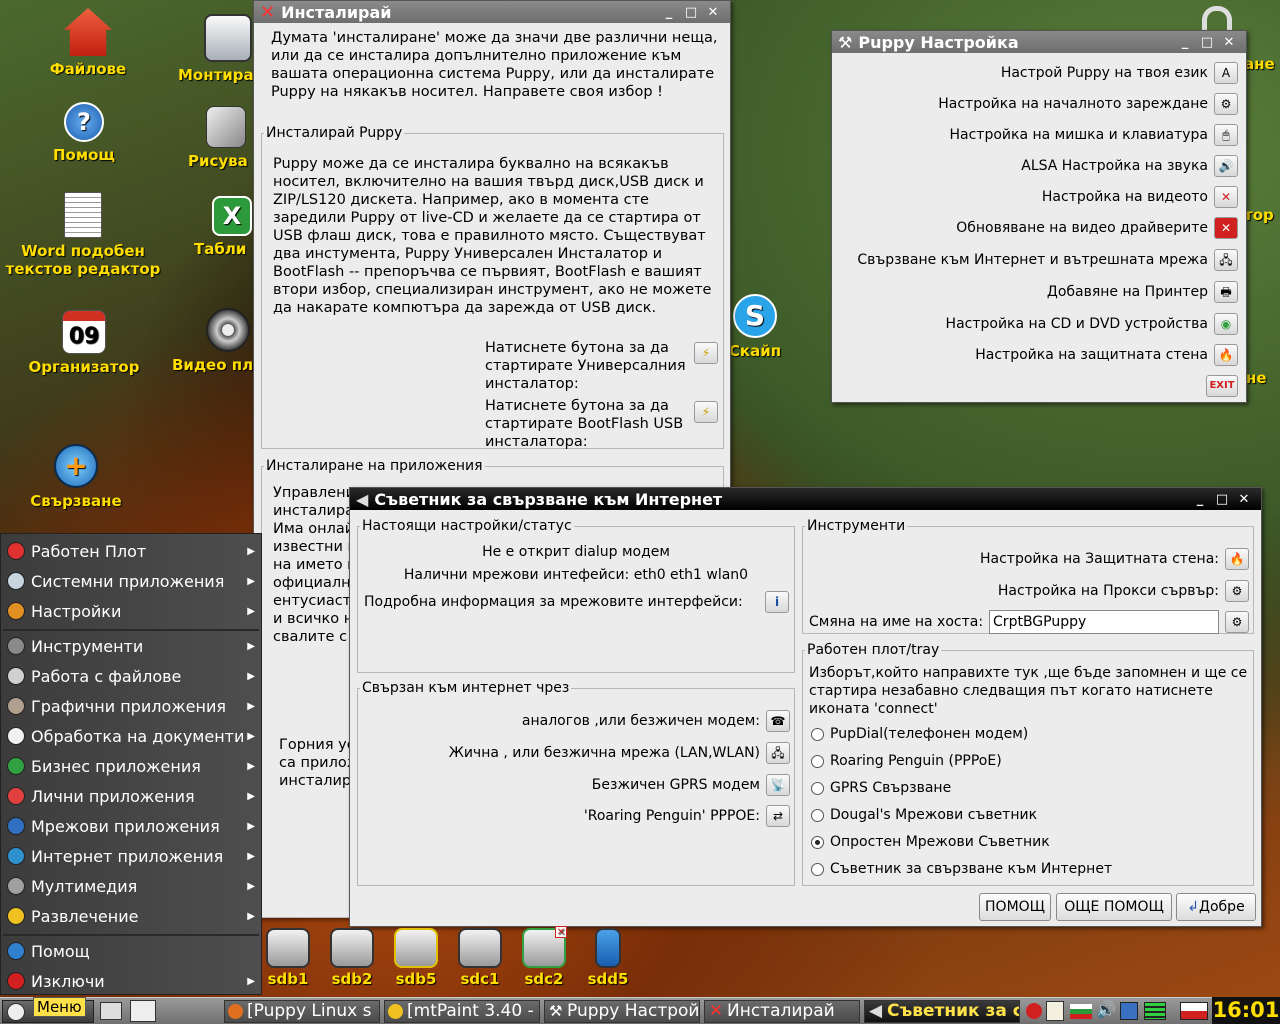 This screenshot has height=1024, width=1280. What do you see at coordinates (924, 815) in the screenshot?
I see `radio-dougal: Dougal's Мрежови съветник` at bounding box center [924, 815].